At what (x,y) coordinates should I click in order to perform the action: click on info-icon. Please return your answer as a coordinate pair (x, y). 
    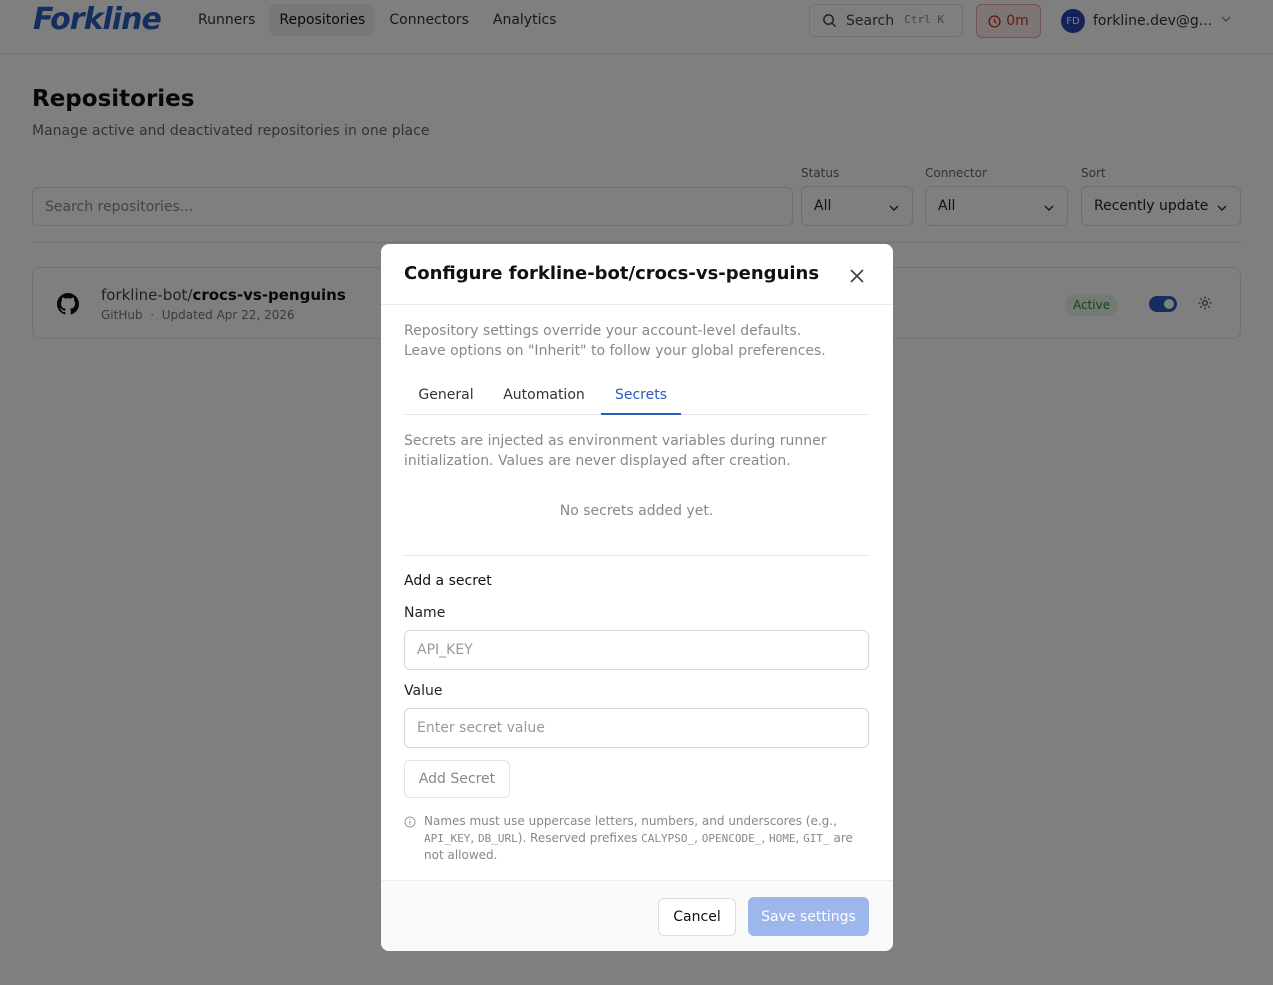
    Looking at the image, I should click on (410, 822).